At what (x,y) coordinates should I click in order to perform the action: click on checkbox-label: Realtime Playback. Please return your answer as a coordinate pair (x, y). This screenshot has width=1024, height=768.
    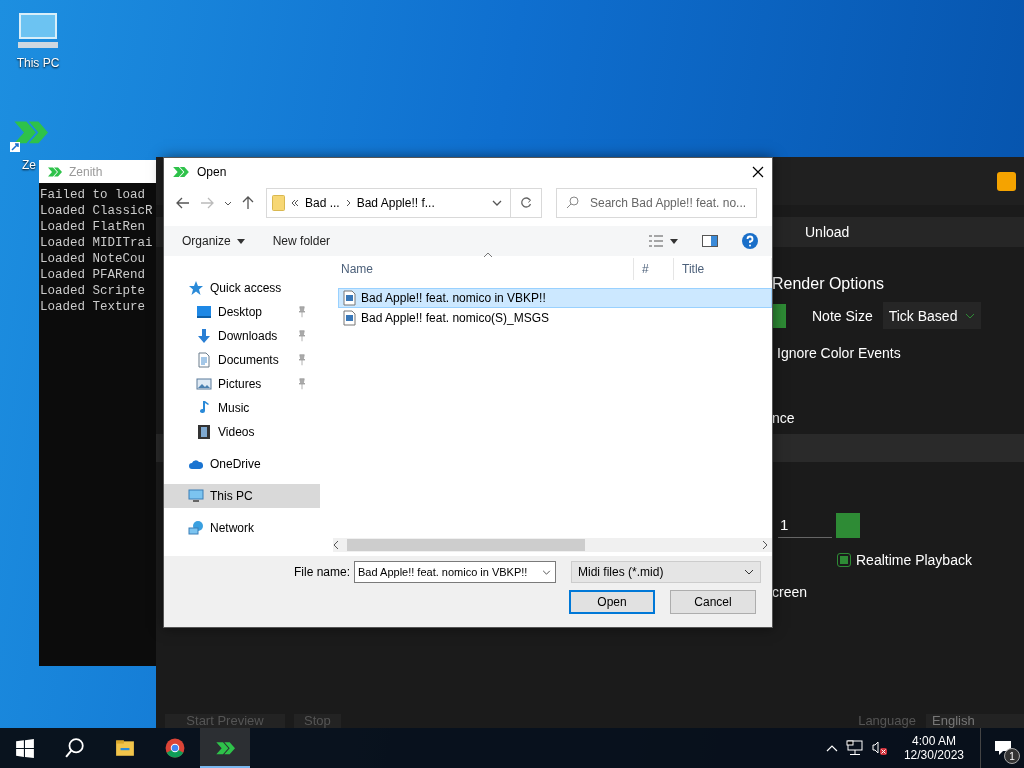
    Looking at the image, I should click on (914, 560).